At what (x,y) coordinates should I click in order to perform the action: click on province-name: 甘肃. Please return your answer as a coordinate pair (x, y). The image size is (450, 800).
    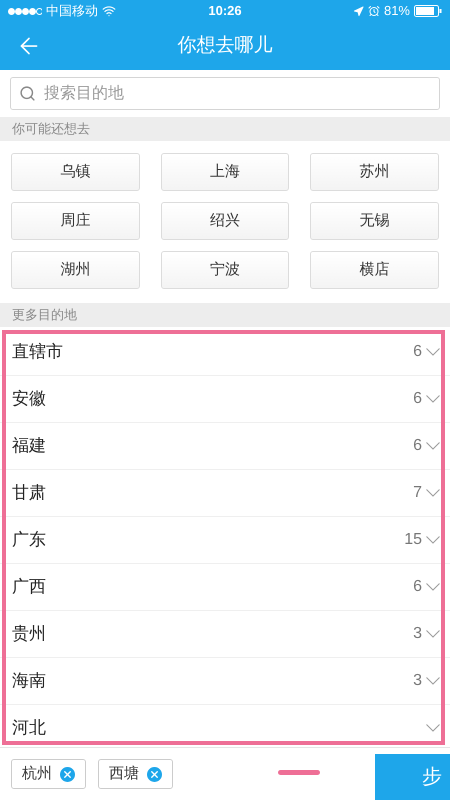
    Looking at the image, I should click on (29, 493).